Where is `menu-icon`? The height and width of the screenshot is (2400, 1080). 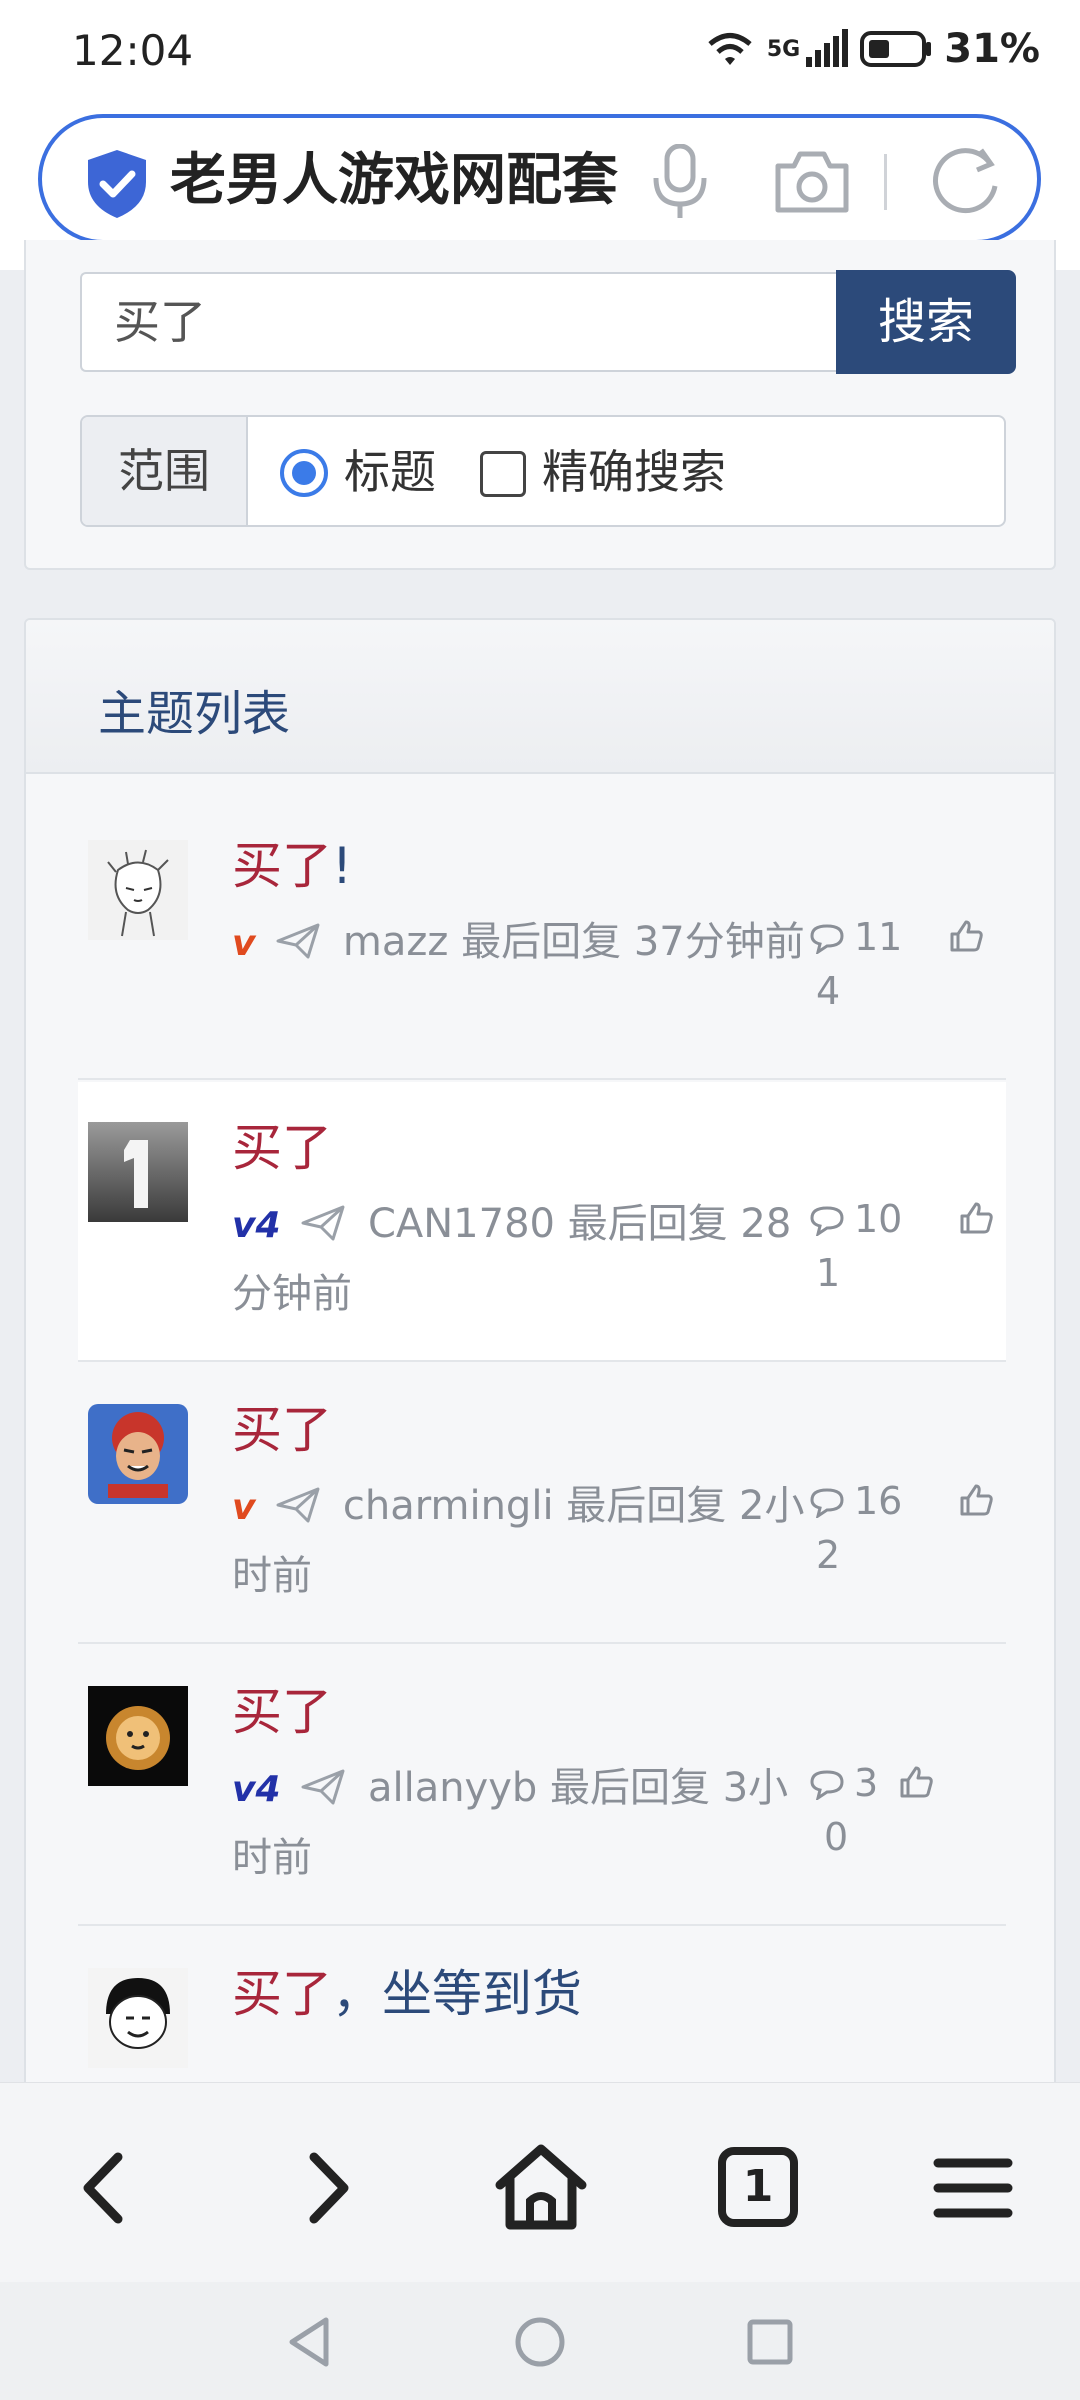 menu-icon is located at coordinates (973, 2188).